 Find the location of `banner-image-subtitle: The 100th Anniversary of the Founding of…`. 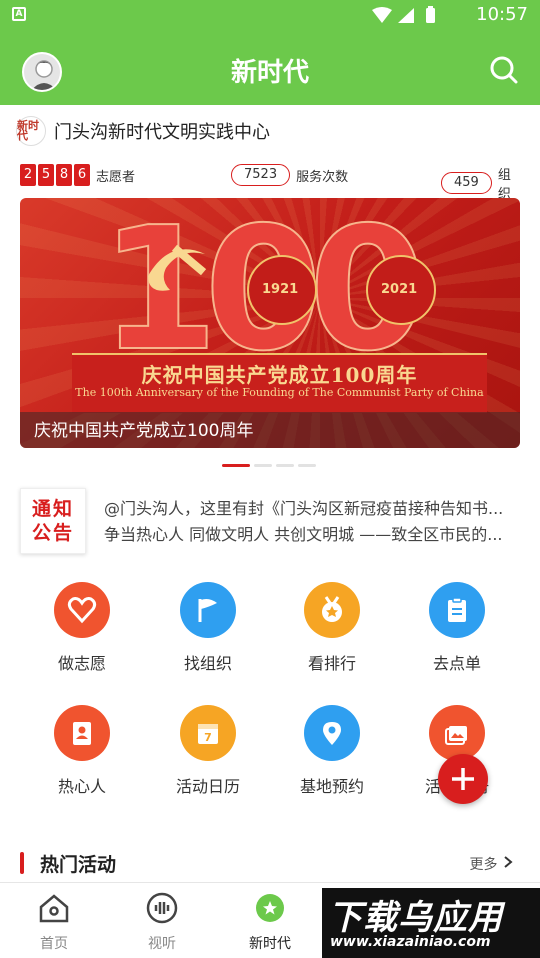

banner-image-subtitle: The 100th Anniversary of the Founding of… is located at coordinates (279, 392).